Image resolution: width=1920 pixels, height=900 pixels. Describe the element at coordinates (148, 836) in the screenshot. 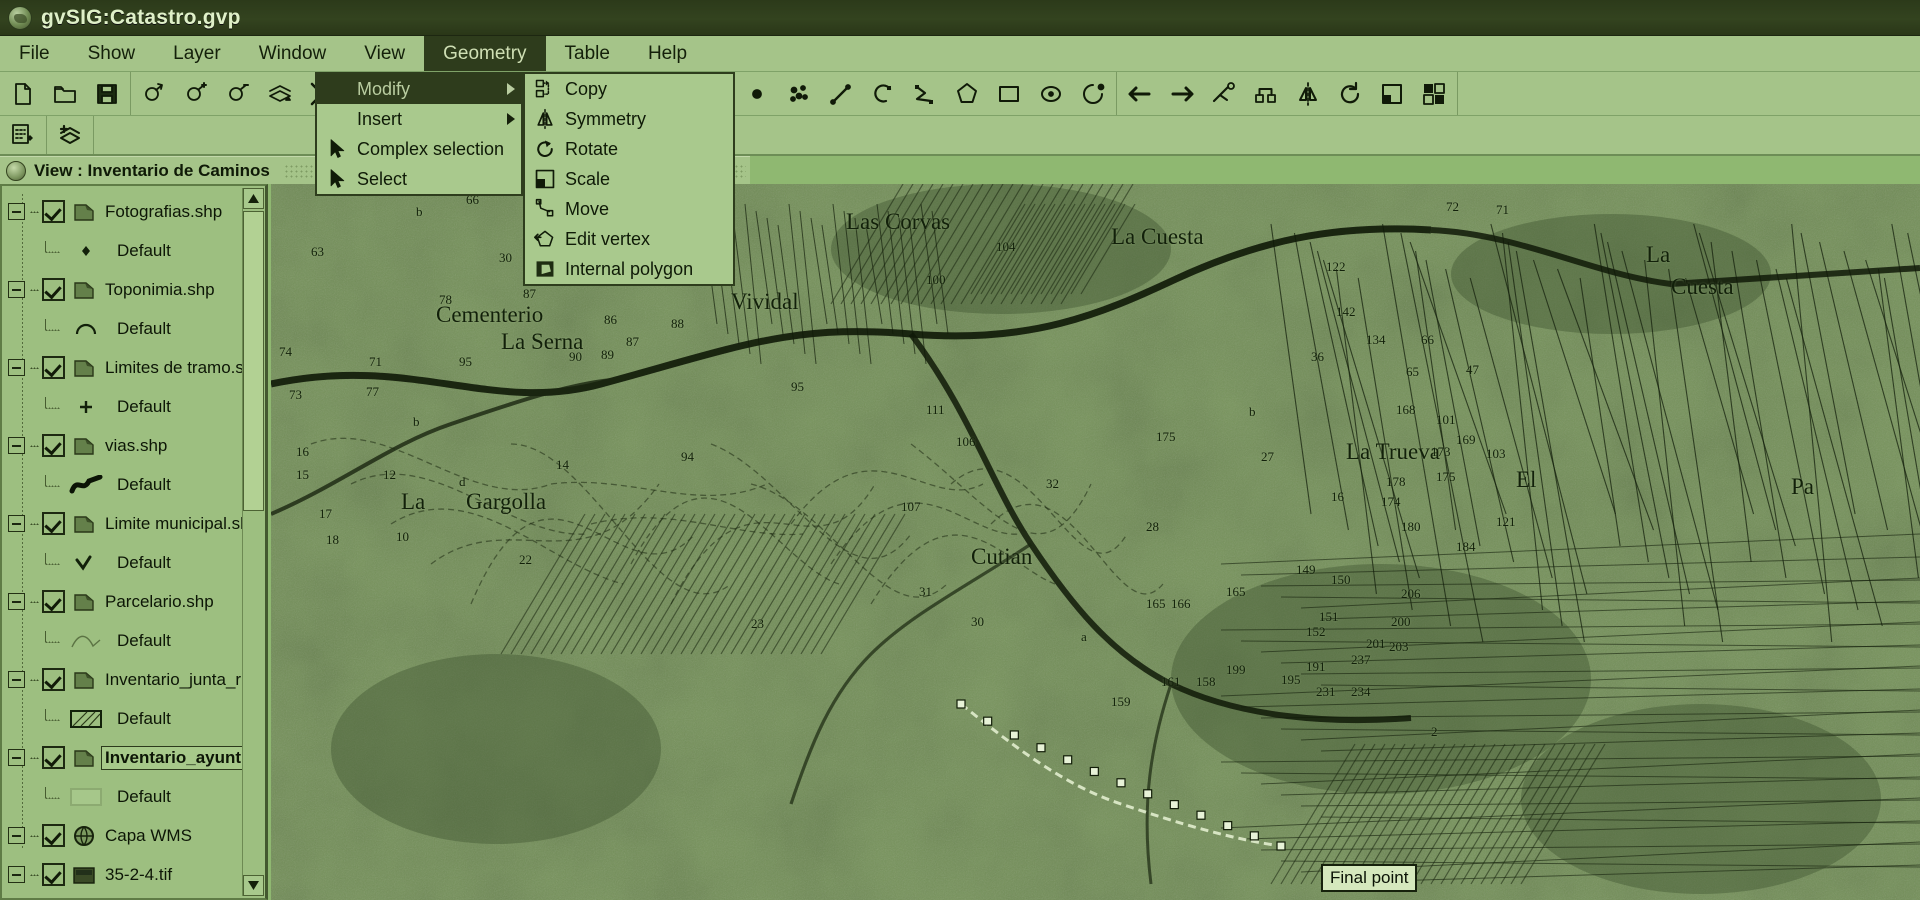

I see `layer-label: Capa WMS` at that location.